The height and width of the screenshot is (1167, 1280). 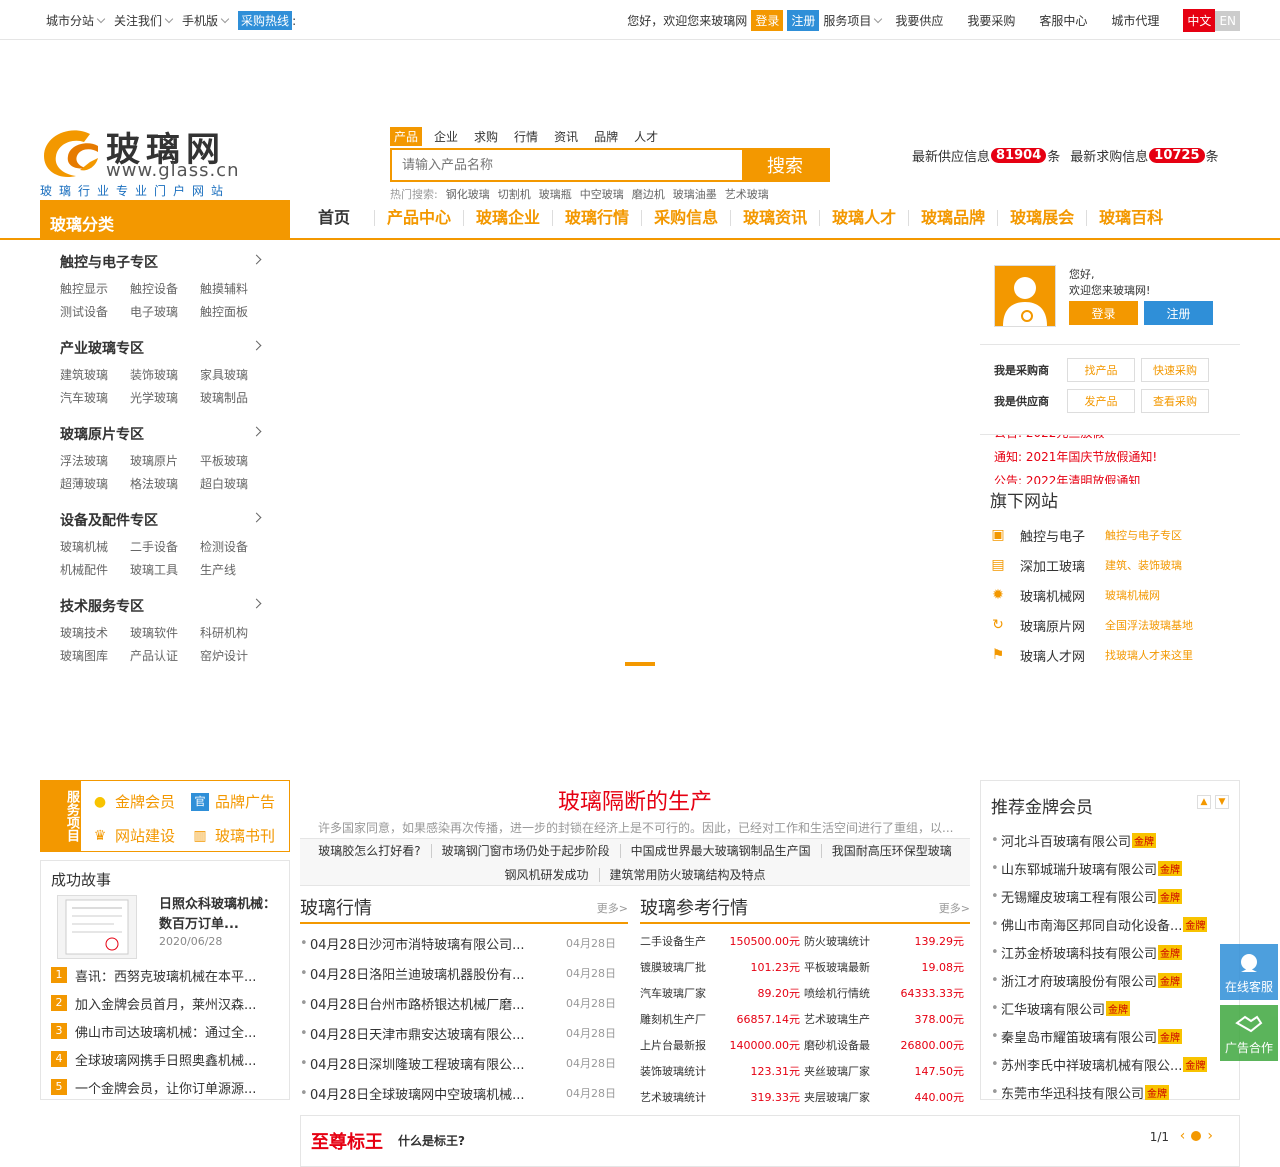 I want to click on list-item: • 浙江才府玻璃股份有限公司 金牌, so click(x=1110, y=980).